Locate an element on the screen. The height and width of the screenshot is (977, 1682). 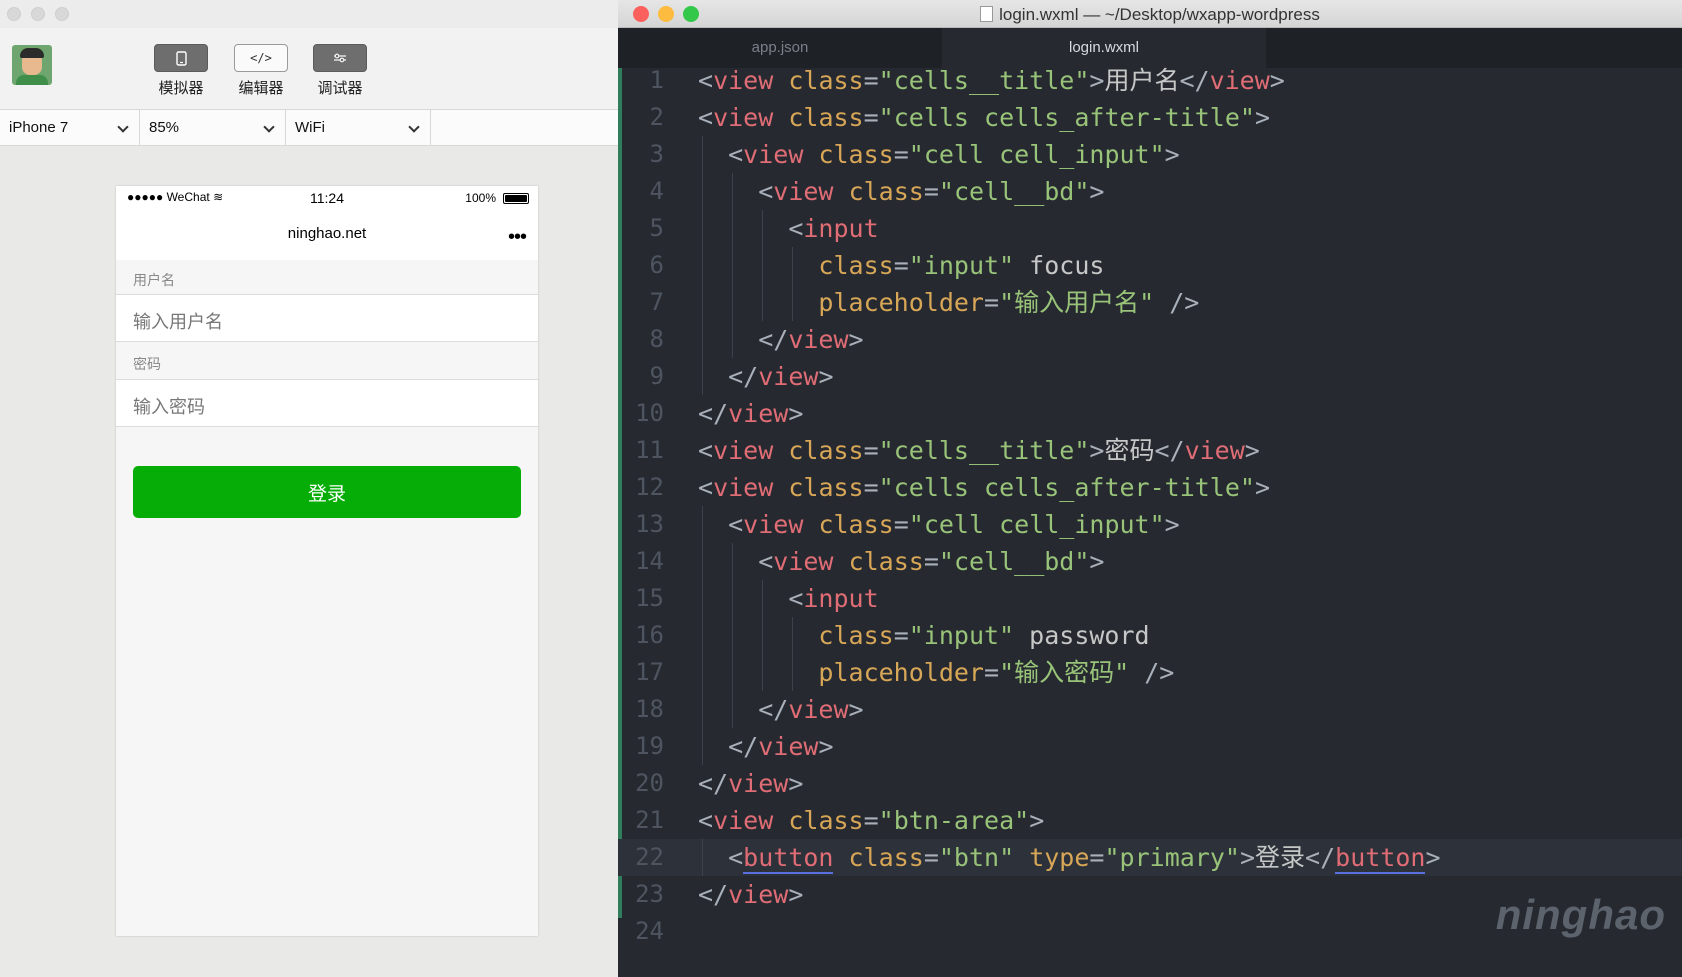
sliders-icon is located at coordinates (340, 58).